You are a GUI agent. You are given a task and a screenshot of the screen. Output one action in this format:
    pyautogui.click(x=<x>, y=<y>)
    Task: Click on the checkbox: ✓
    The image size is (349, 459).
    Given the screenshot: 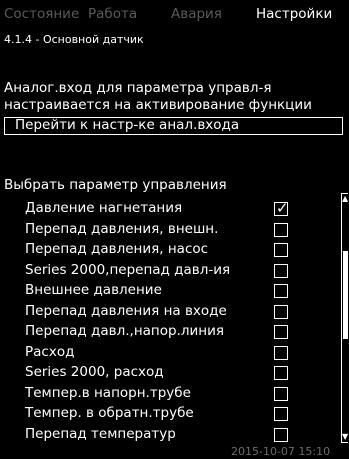 What is the action you would take?
    pyautogui.click(x=281, y=208)
    